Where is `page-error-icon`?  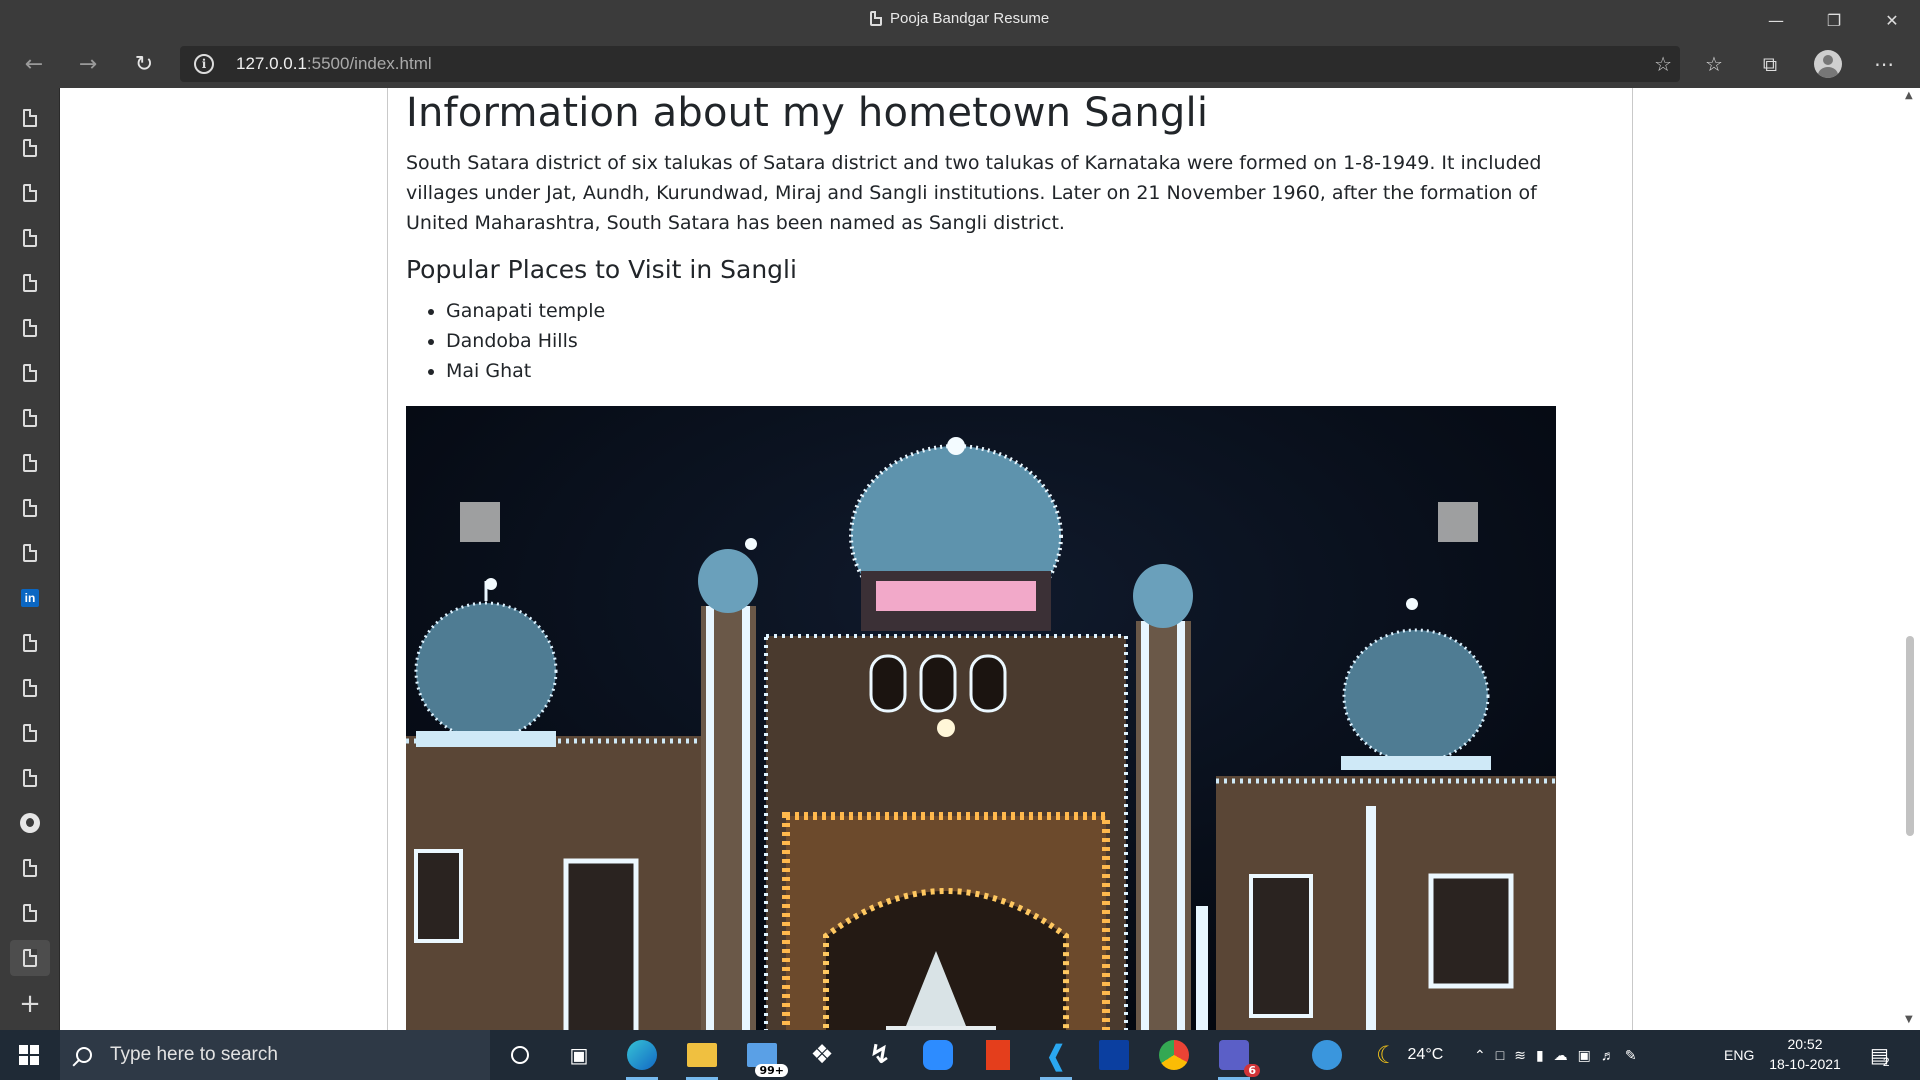
page-error-icon is located at coordinates (30, 688).